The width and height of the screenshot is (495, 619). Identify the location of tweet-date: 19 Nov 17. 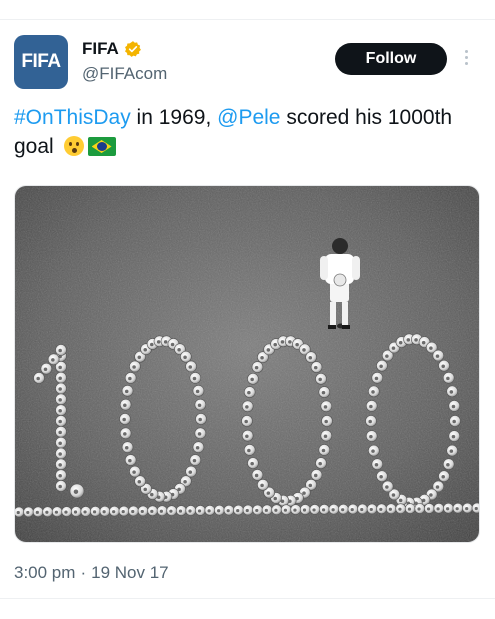
(130, 573).